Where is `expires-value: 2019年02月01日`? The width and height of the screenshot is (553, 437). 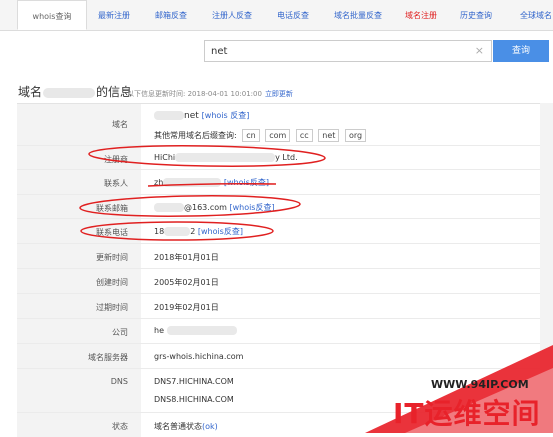 expires-value: 2019年02月01日 is located at coordinates (186, 307).